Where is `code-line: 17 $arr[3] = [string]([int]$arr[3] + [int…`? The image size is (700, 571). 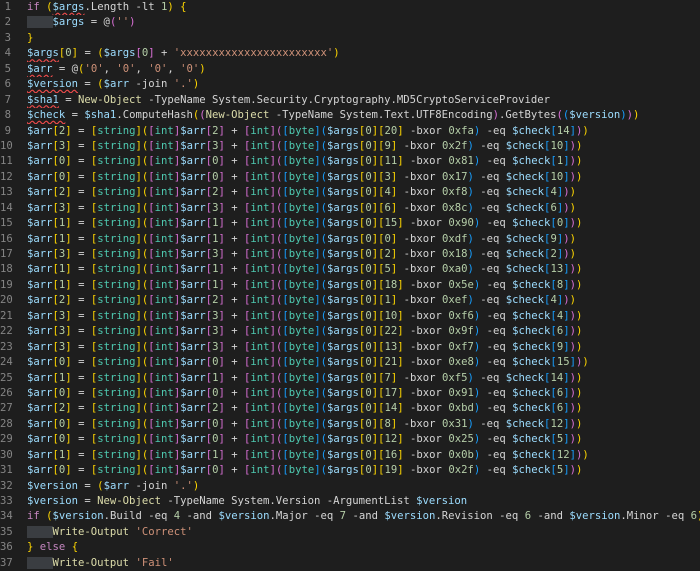
code-line: 17 $arr[3] = [string]([int]$arr[3] + [int… is located at coordinates (350, 254).